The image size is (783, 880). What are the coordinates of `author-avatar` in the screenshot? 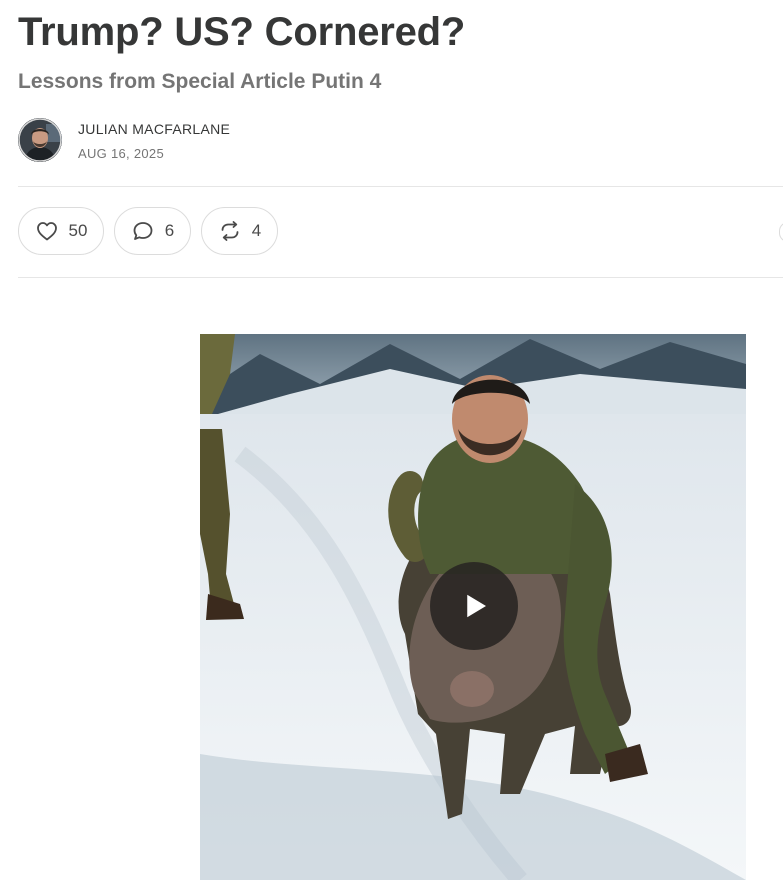 It's located at (40, 140).